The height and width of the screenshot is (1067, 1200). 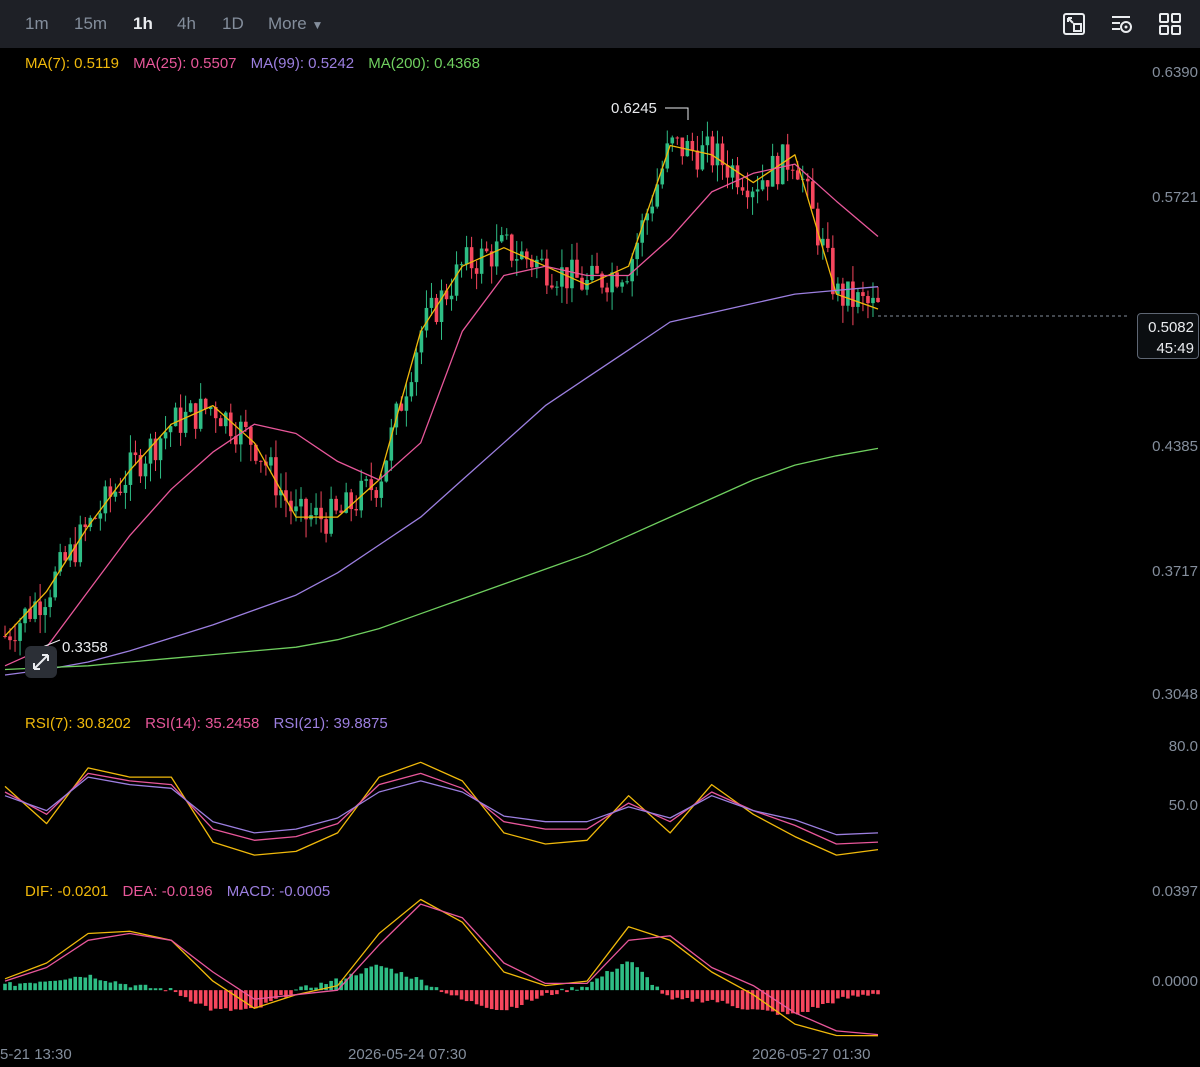 I want to click on layout-grid-icon, so click(x=1170, y=24).